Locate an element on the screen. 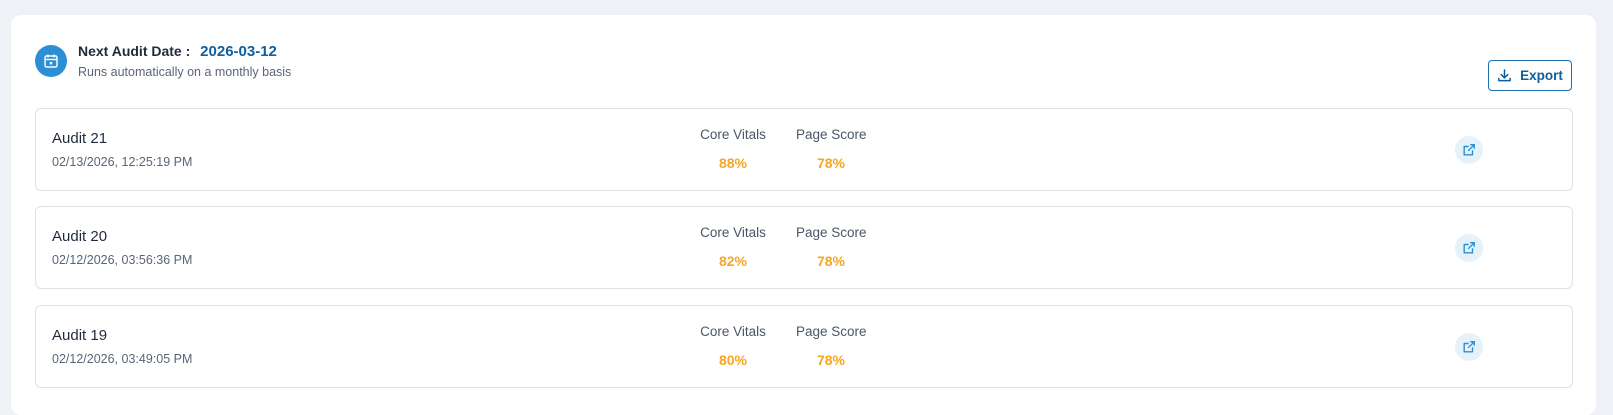 The height and width of the screenshot is (415, 1613). audit-title: Audit 19 is located at coordinates (80, 335).